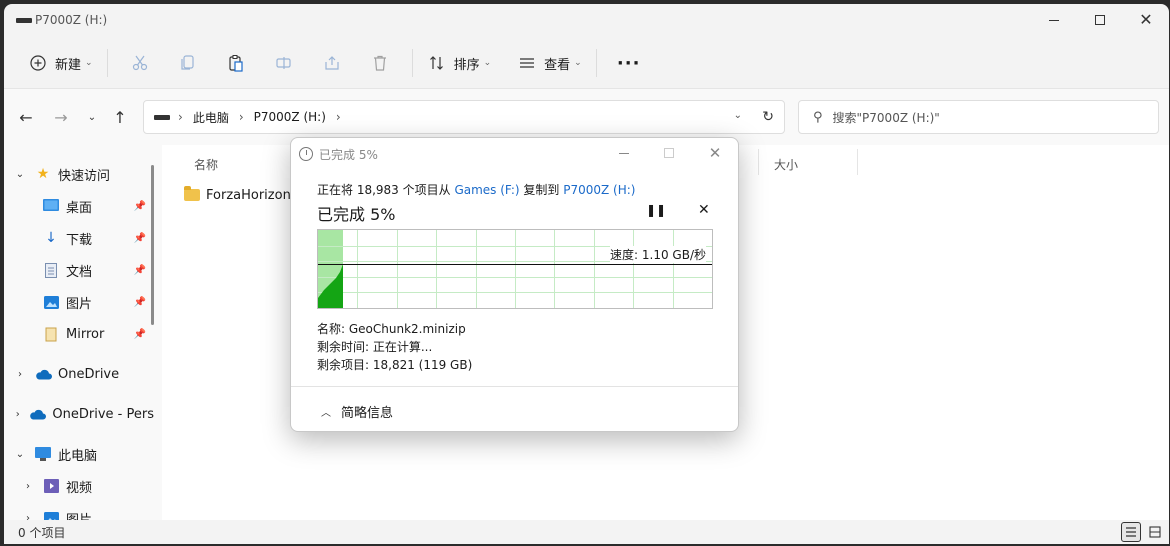 This screenshot has width=1170, height=546. I want to click on list-item: ForzaHorizon5, so click(241, 195).